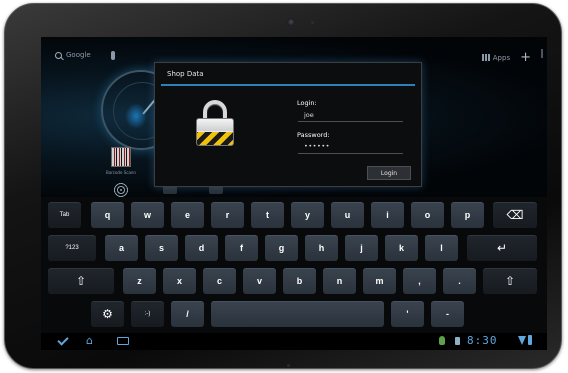 The width and height of the screenshot is (568, 373). What do you see at coordinates (139, 281) in the screenshot?
I see `key-z: z` at bounding box center [139, 281].